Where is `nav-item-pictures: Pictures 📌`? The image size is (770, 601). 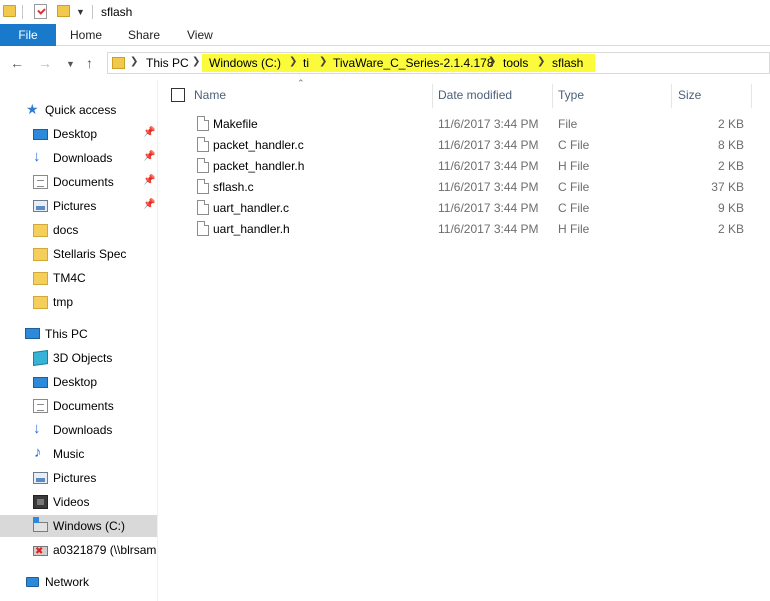
nav-item-pictures: Pictures 📌 is located at coordinates (78, 206).